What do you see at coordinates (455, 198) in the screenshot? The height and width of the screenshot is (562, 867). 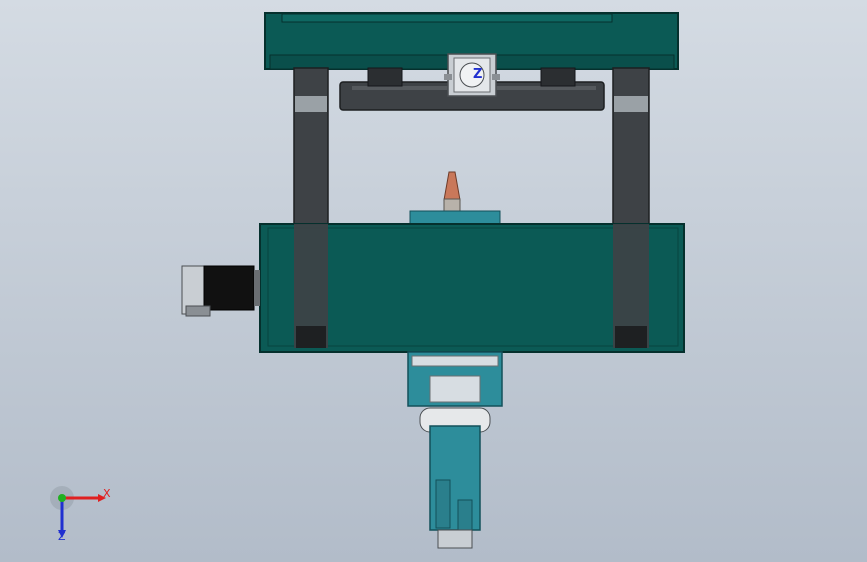 I see `copper-nozzle` at bounding box center [455, 198].